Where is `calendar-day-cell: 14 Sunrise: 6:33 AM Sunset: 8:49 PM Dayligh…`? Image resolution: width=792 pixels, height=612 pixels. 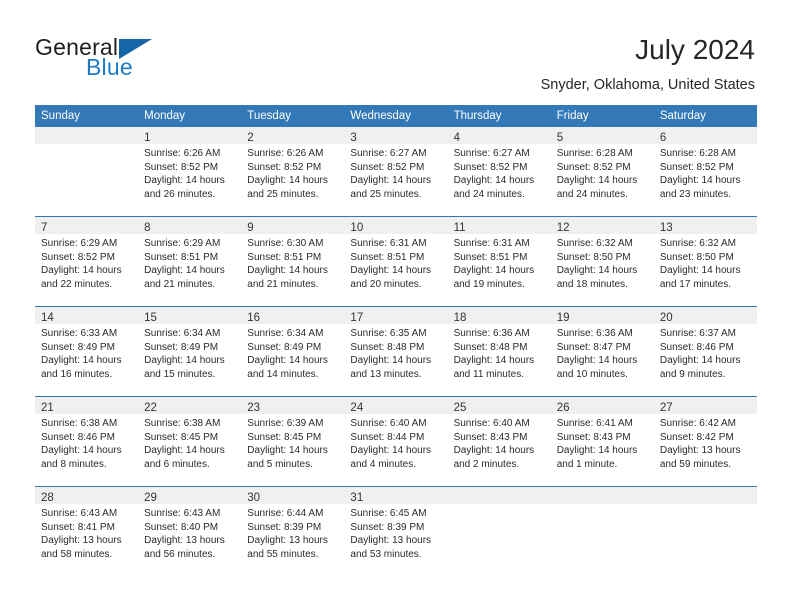
calendar-day-cell: 14 Sunrise: 6:33 AM Sunset: 8:49 PM Dayligh… is located at coordinates (87, 351).